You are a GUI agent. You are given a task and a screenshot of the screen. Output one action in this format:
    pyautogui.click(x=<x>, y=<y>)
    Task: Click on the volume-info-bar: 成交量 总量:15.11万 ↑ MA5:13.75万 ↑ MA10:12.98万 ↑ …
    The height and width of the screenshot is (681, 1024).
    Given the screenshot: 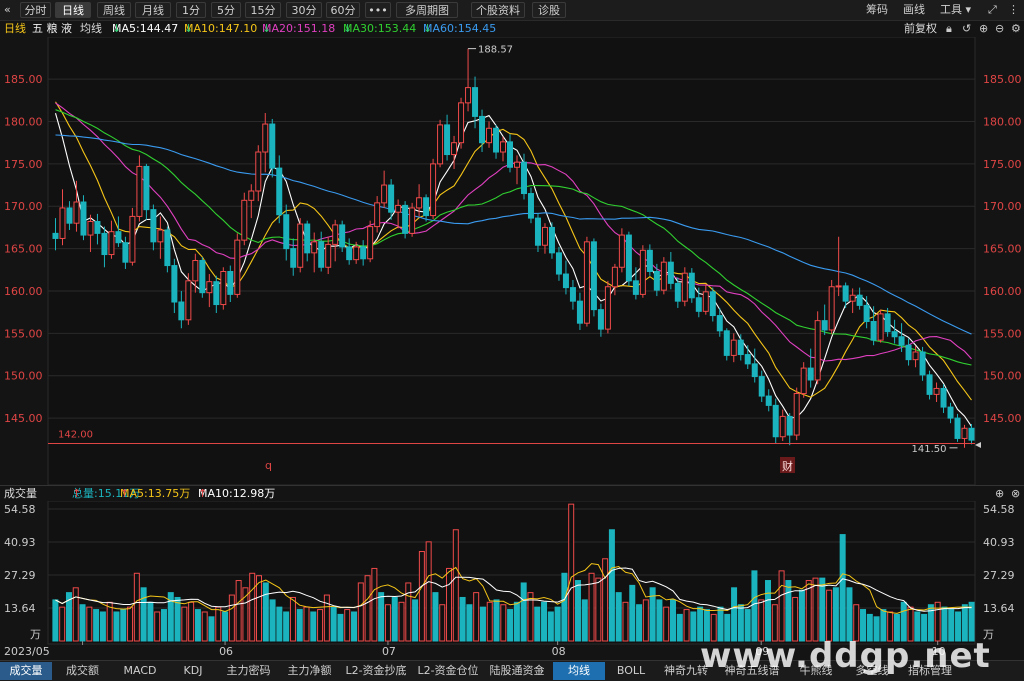 What is the action you would take?
    pyautogui.click(x=512, y=493)
    